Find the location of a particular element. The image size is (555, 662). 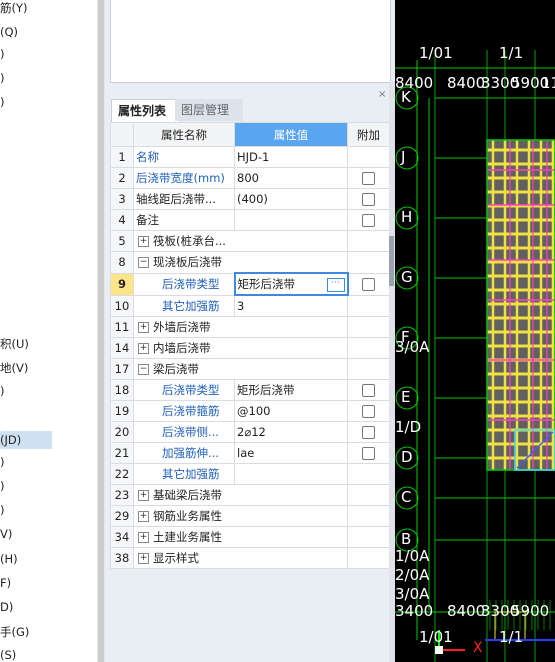

table-row: 23 + 基础梁后浇带 is located at coordinates (250, 495).